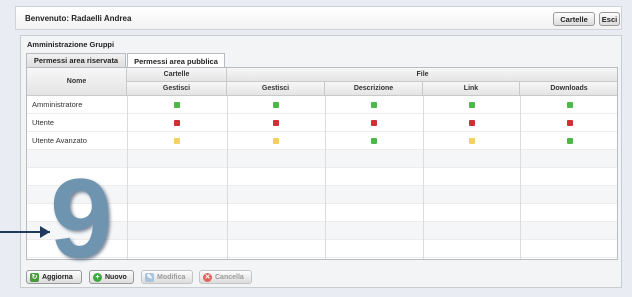 The image size is (632, 297). Describe the element at coordinates (78, 18) in the screenshot. I see `welcome-text: Benvenuto: Radaelli Andrea` at that location.